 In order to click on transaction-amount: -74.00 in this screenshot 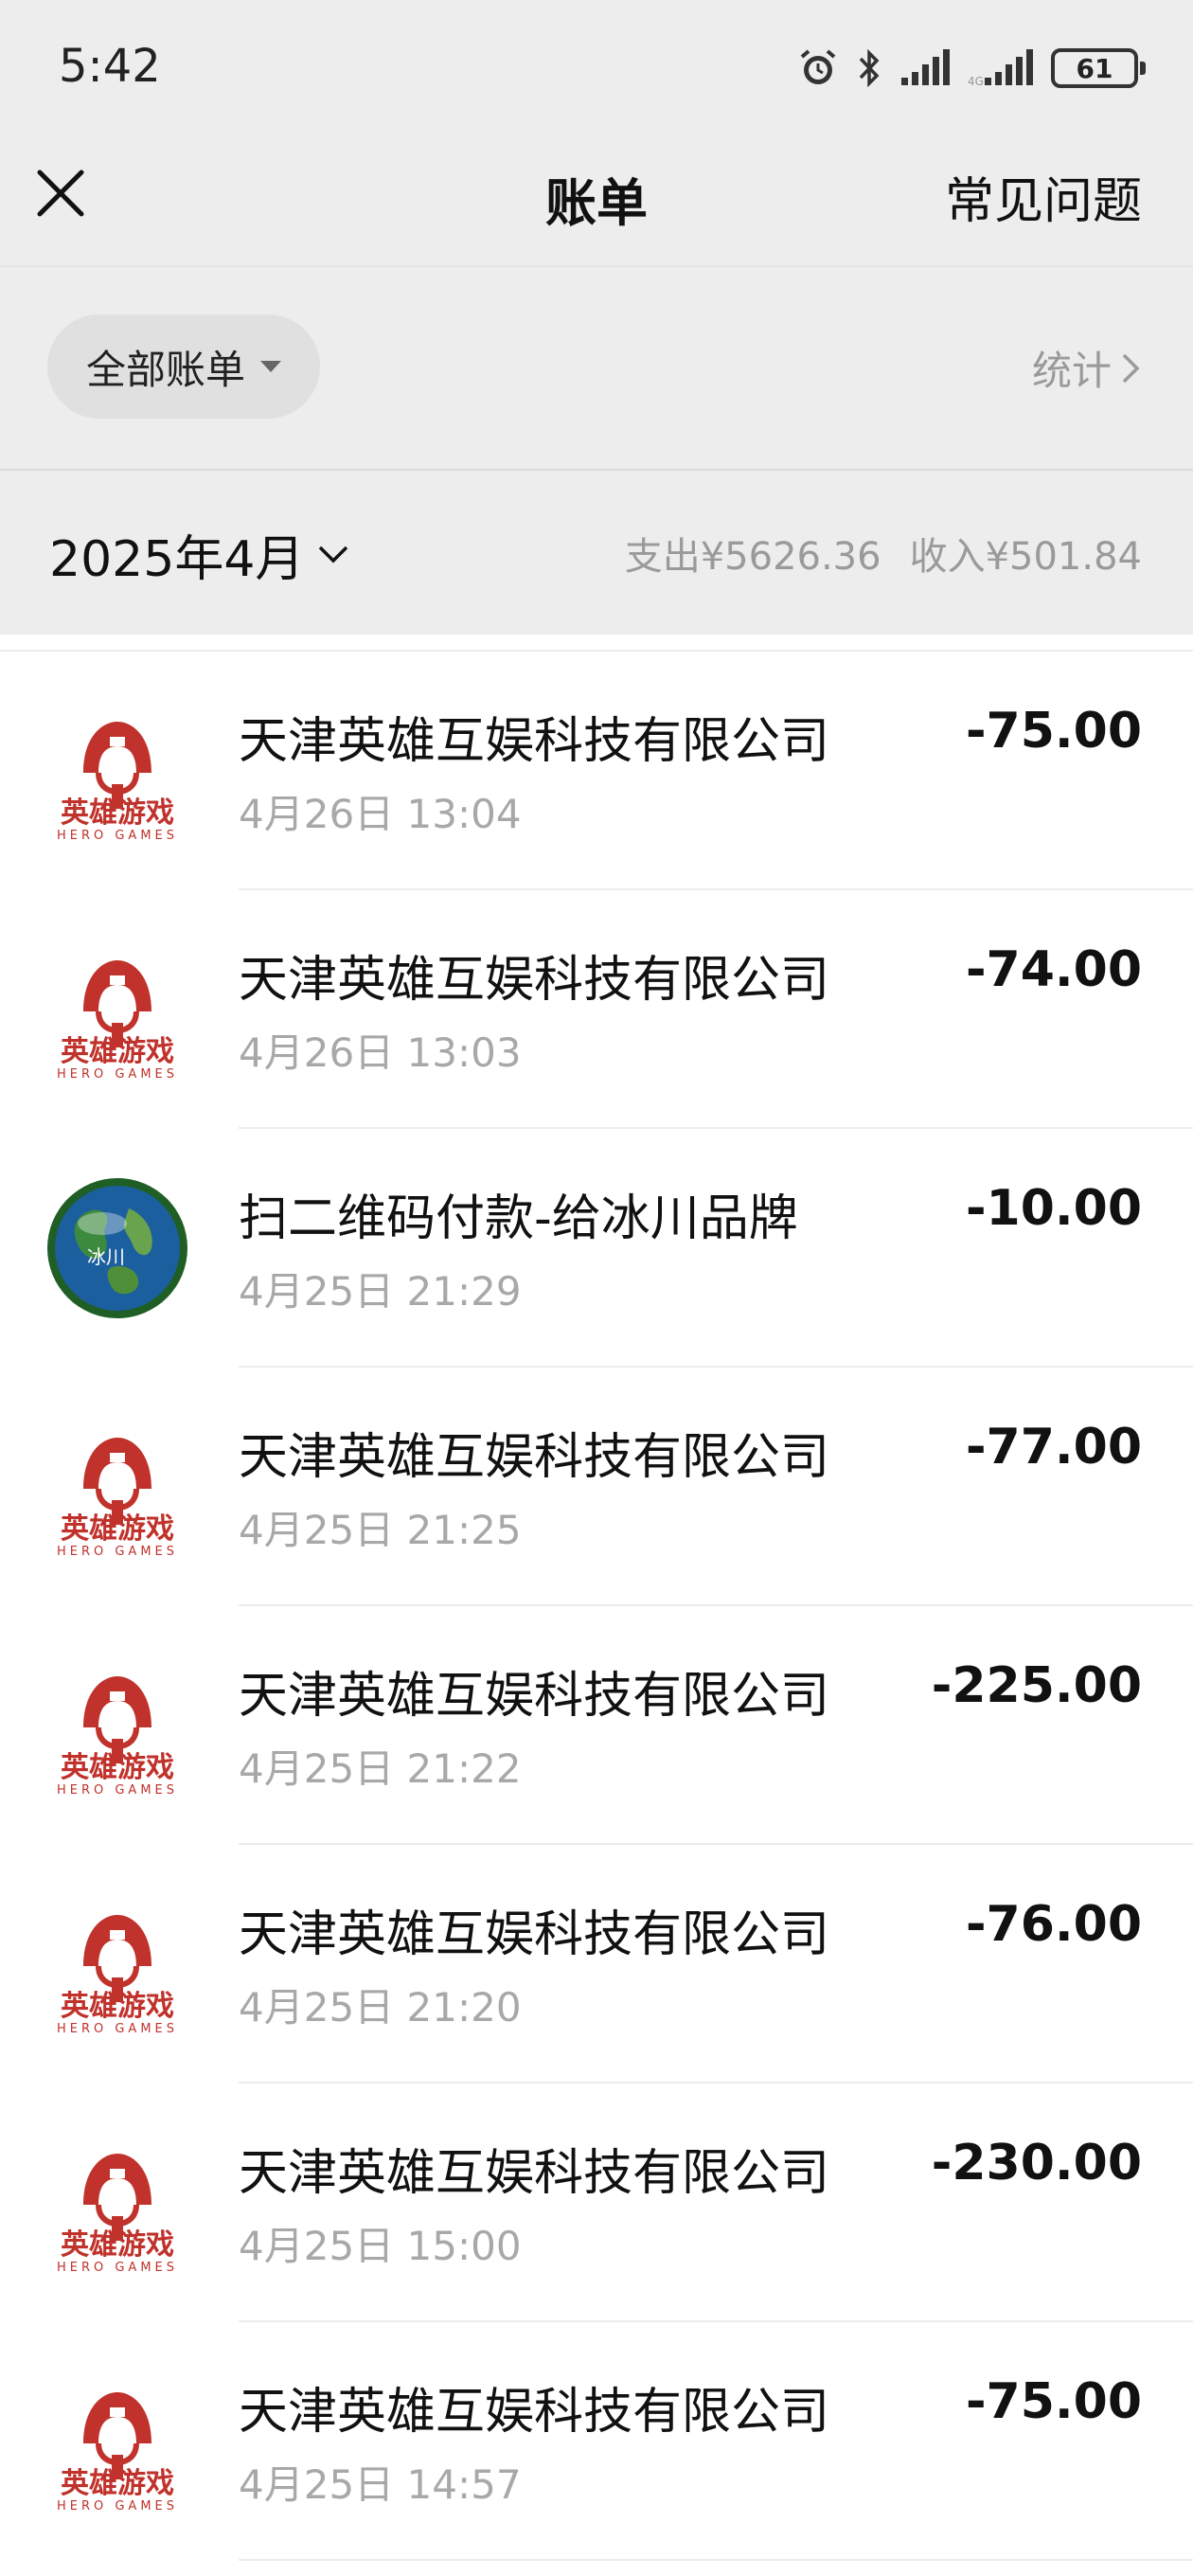, I will do `click(1053, 969)`.